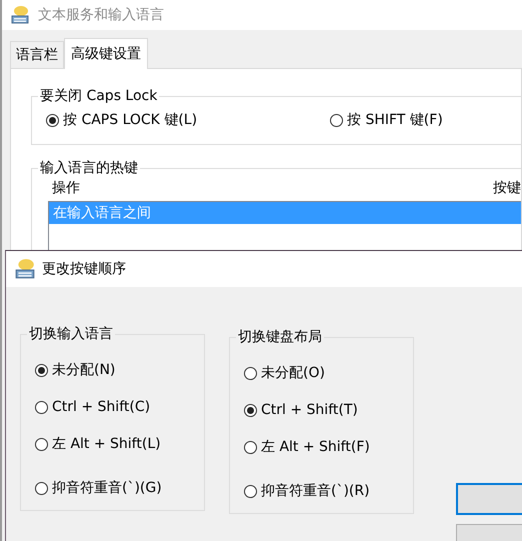 This screenshot has height=541, width=522. Describe the element at coordinates (89, 168) in the screenshot. I see `group-title: 输入语言的热键` at that location.